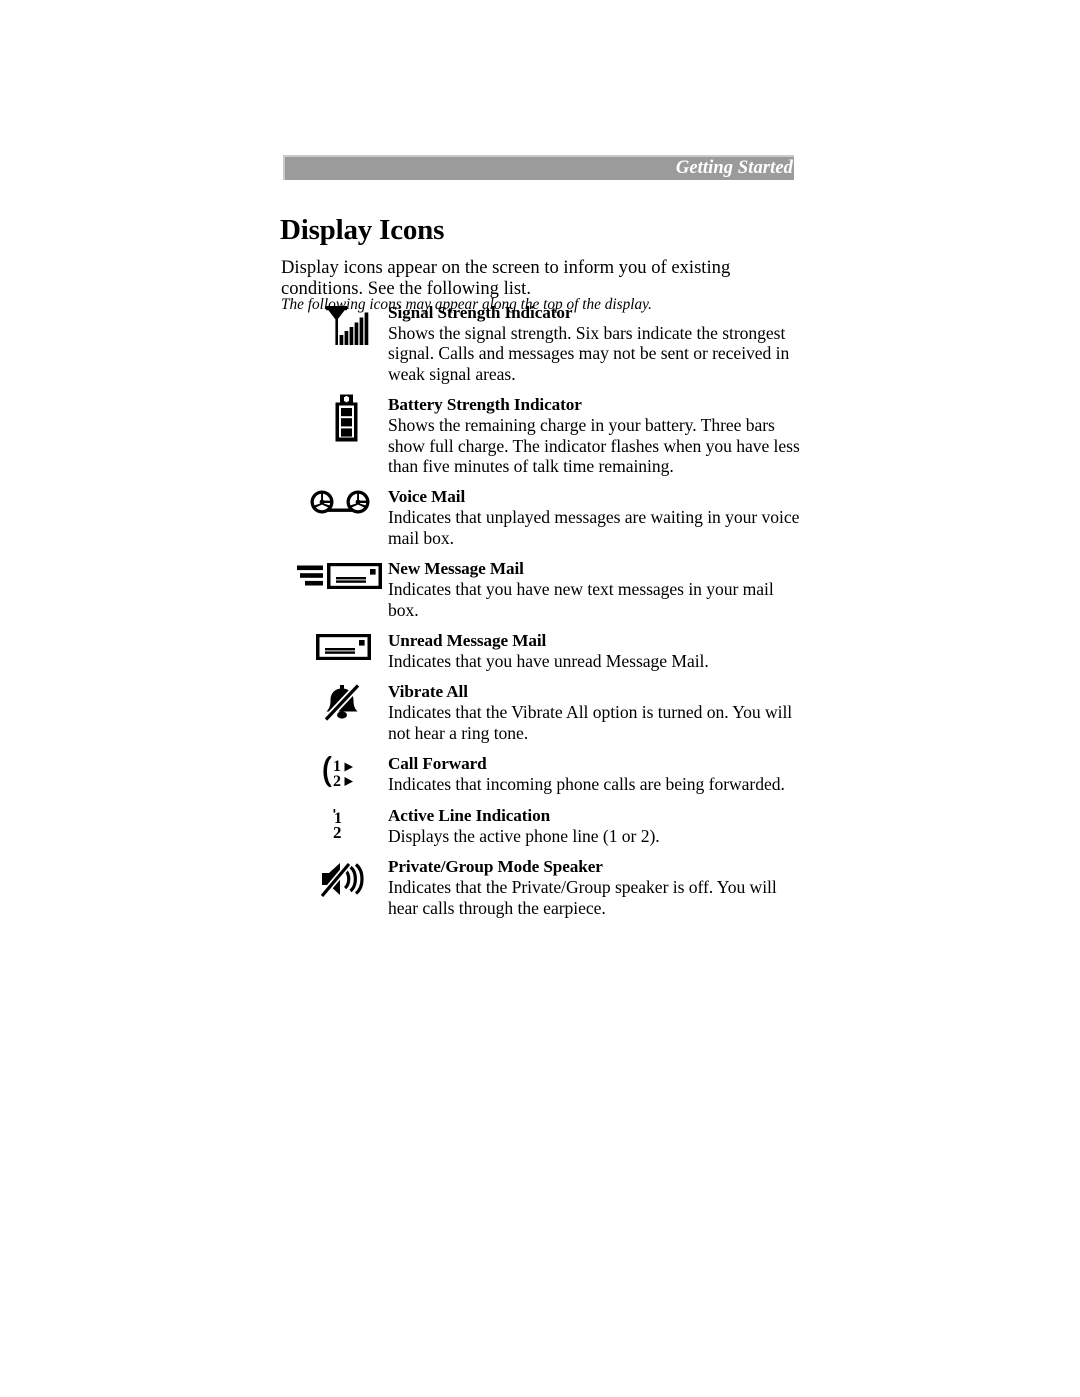 Image resolution: width=1080 pixels, height=1397 pixels. I want to click on new-message-mail-icon-cell, so click(334, 576).